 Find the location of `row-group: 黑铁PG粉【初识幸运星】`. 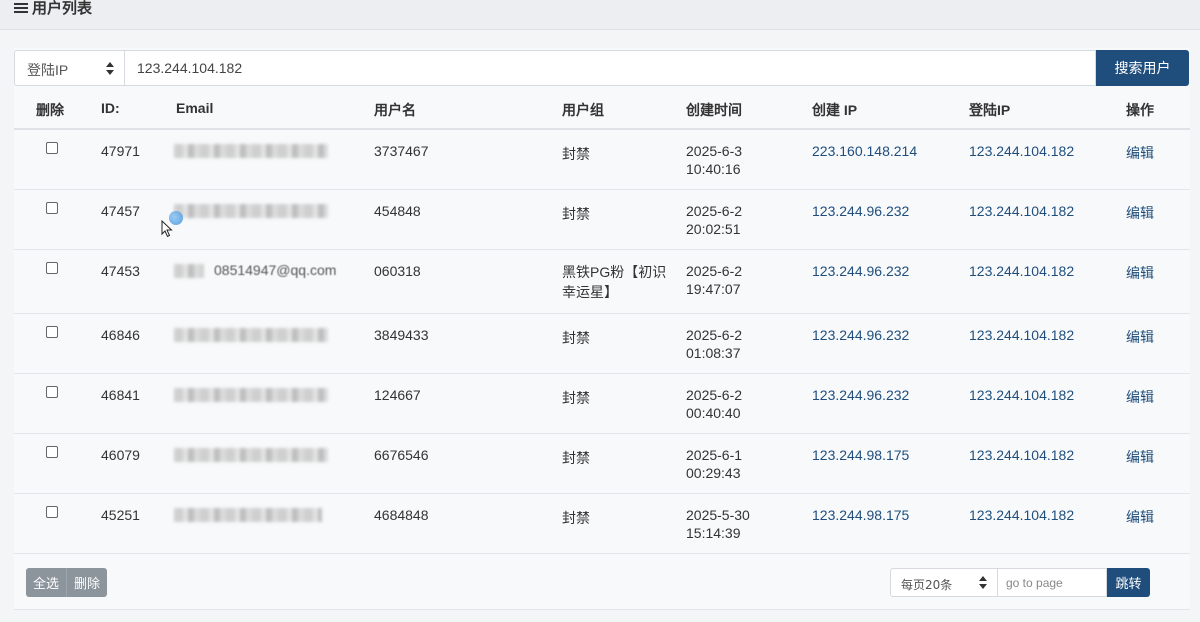

row-group: 黑铁PG粉【初识幸运星】 is located at coordinates (614, 282).